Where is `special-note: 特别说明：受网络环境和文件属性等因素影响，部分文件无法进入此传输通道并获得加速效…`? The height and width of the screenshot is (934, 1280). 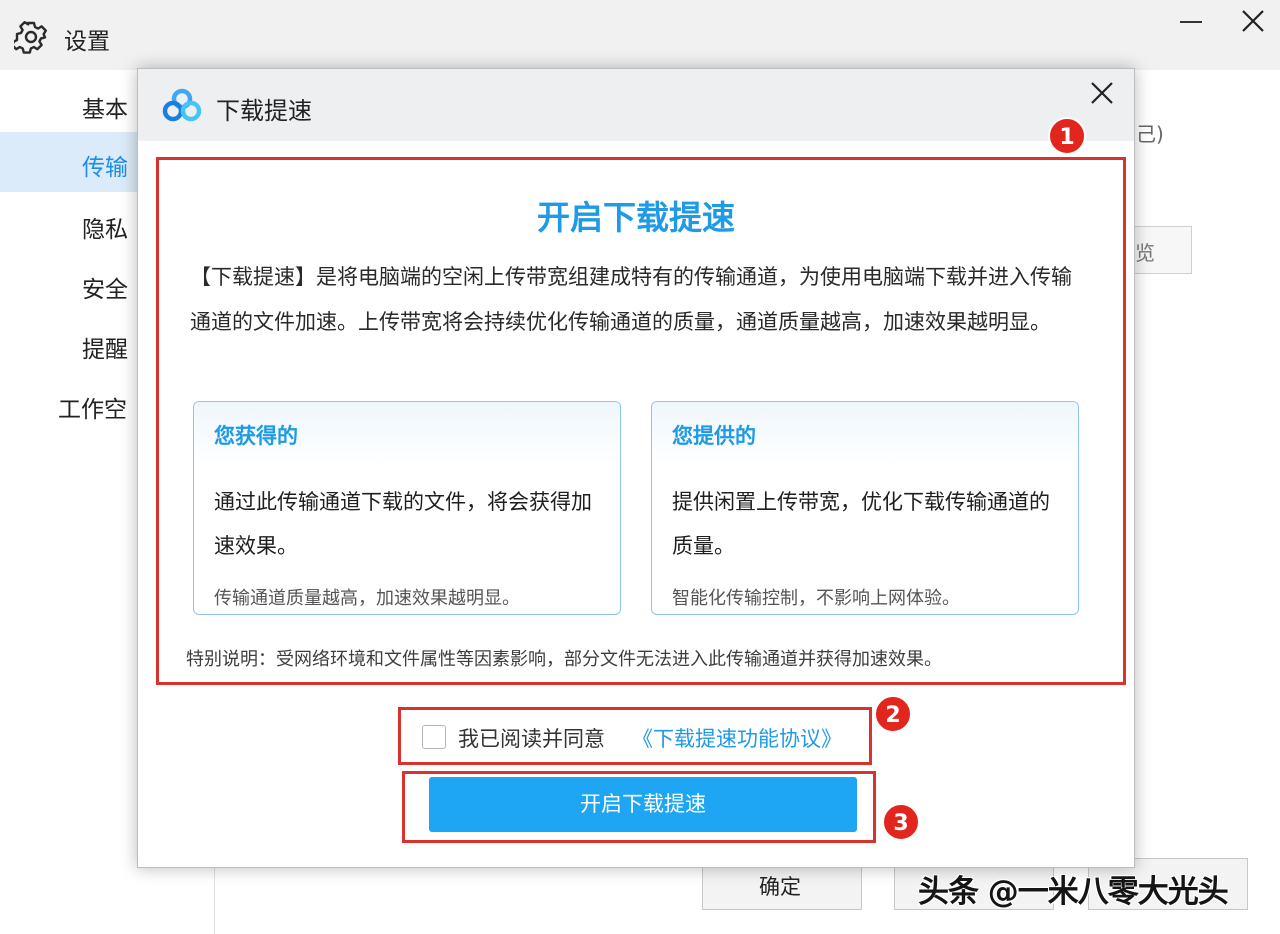 special-note: 特别说明：受网络环境和文件属性等因素影响，部分文件无法进入此传输通道并获得加速效… is located at coordinates (564, 659).